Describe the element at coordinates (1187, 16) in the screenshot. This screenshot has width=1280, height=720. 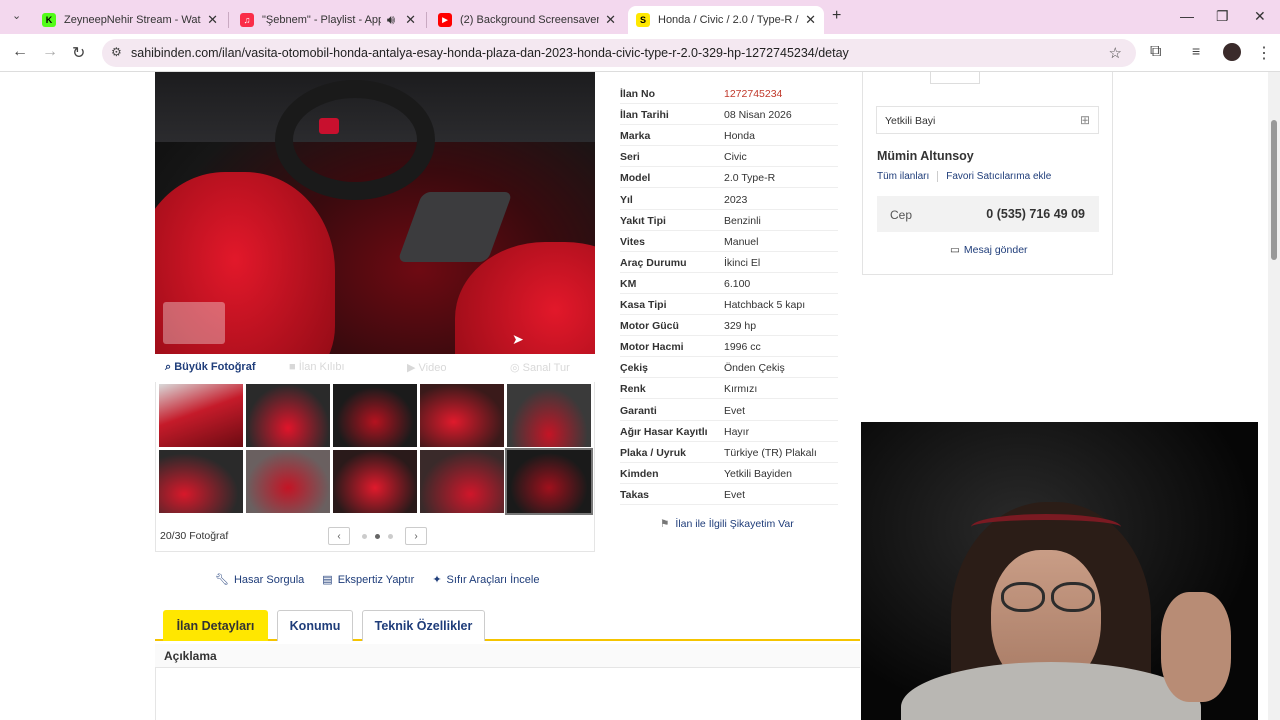
I see `minimize-icon: —` at that location.